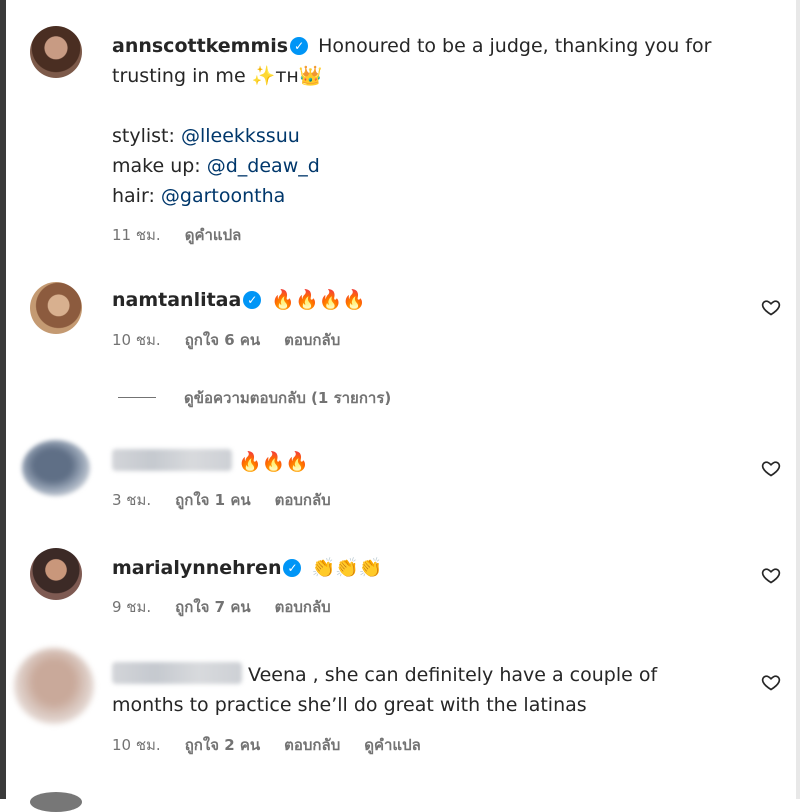 This screenshot has height=812, width=800. I want to click on comment-3-meta: 9 ชม. ถูกใจ 7 คน ตอบกลับ, so click(233, 607).